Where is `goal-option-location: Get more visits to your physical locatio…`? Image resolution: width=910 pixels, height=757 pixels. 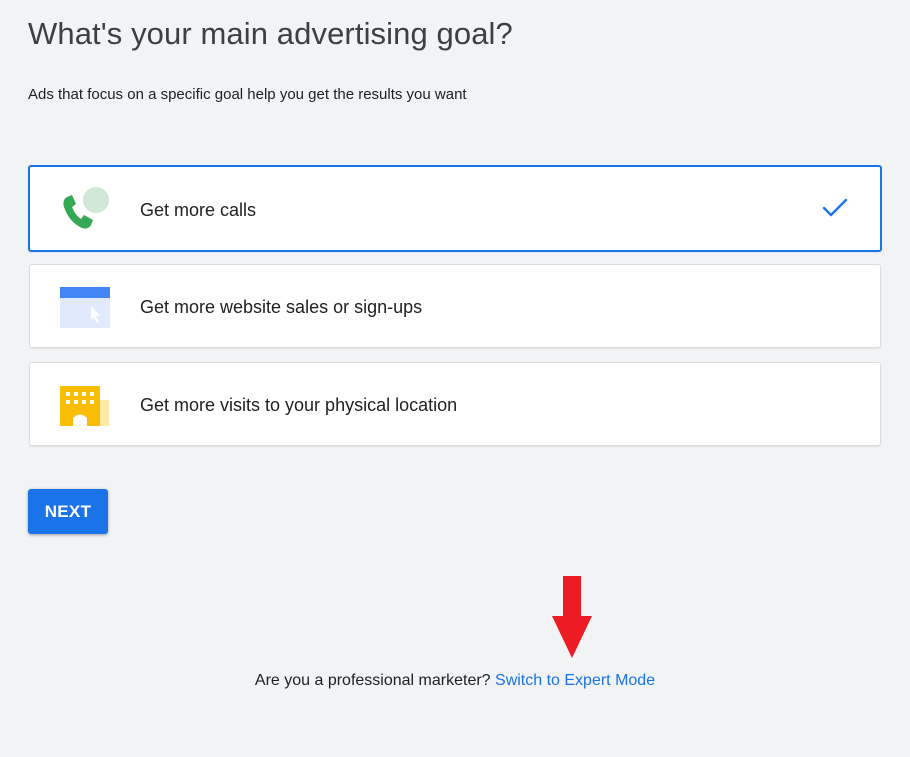 goal-option-location: Get more visits to your physical locatio… is located at coordinates (455, 404).